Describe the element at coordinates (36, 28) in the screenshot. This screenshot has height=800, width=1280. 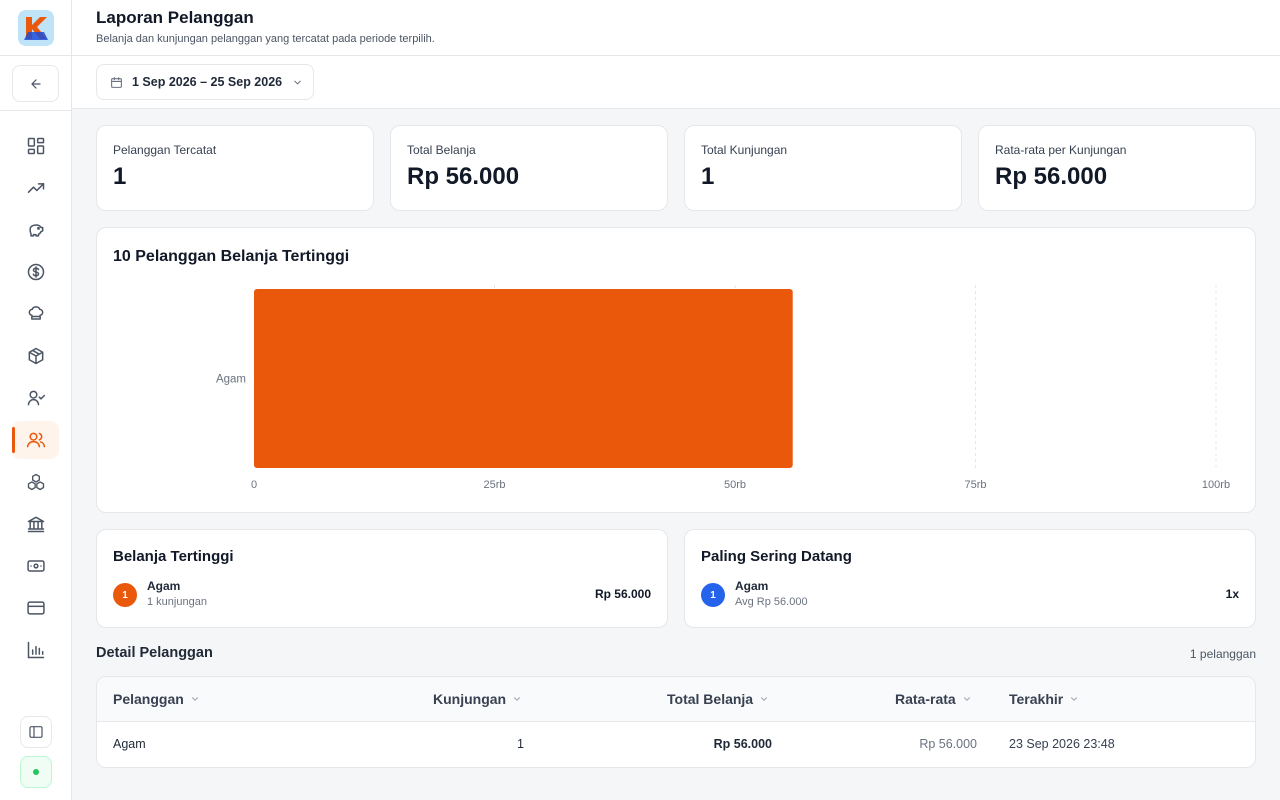
I see `app-logo` at that location.